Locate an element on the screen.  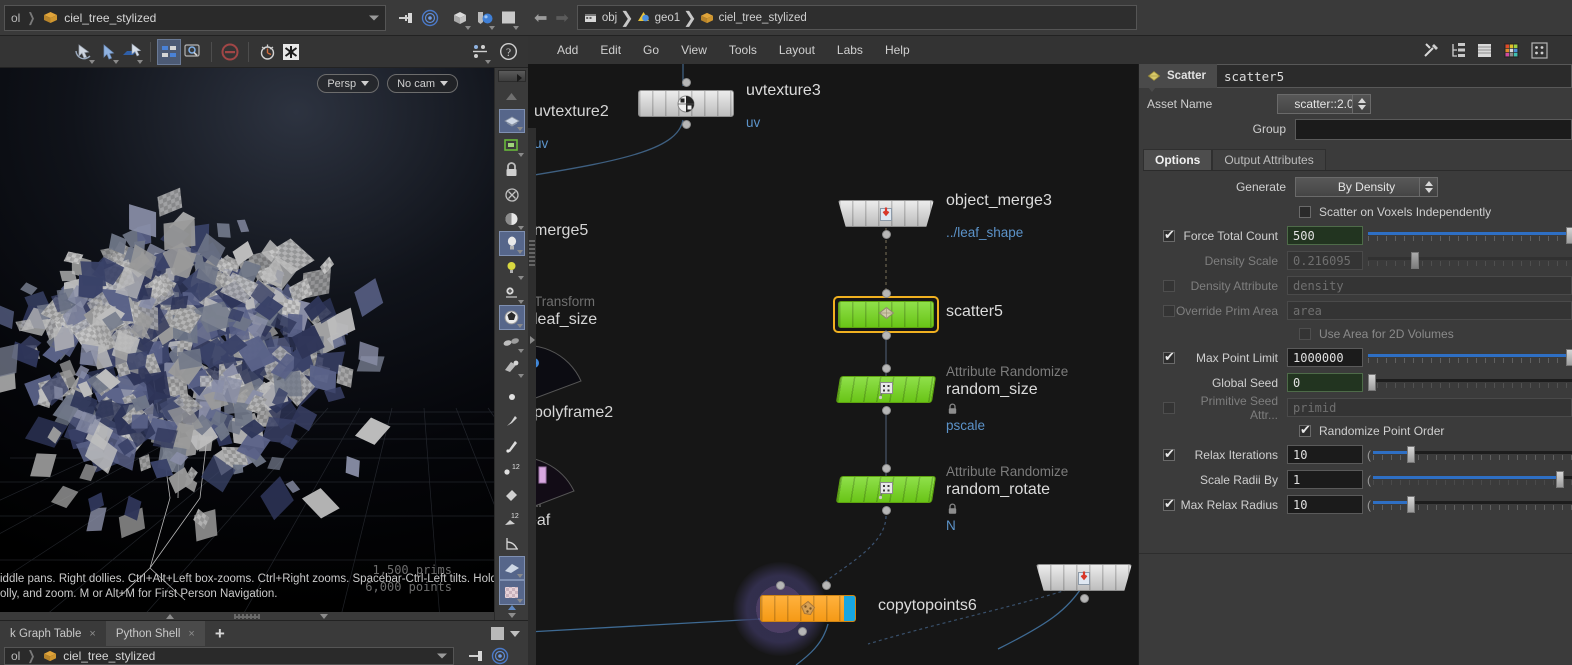
density-scale-slider is located at coordinates (1470, 260).